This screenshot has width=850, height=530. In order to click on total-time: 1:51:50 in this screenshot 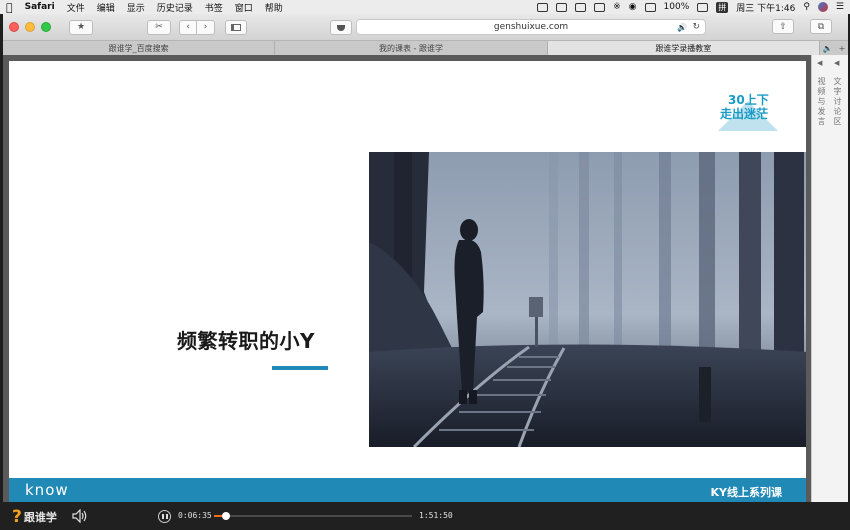, I will do `click(436, 515)`.